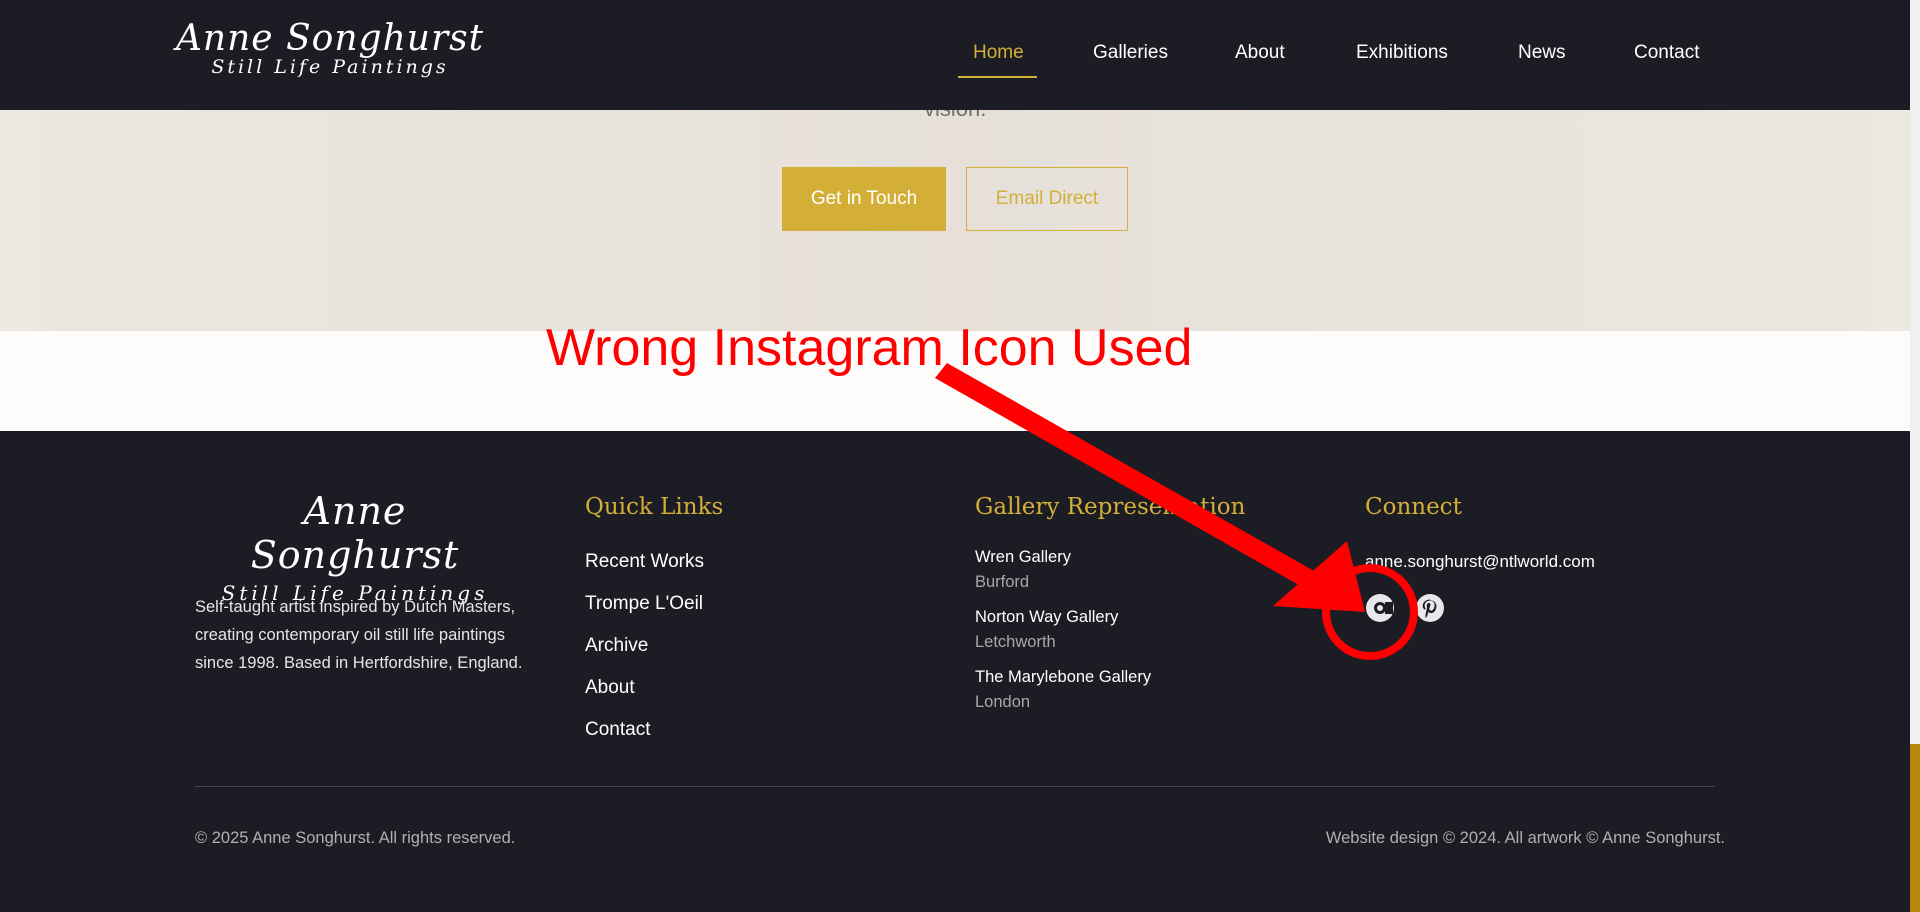 This screenshot has width=1920, height=912. What do you see at coordinates (654, 507) in the screenshot?
I see `quick-links-title: Quick Links` at bounding box center [654, 507].